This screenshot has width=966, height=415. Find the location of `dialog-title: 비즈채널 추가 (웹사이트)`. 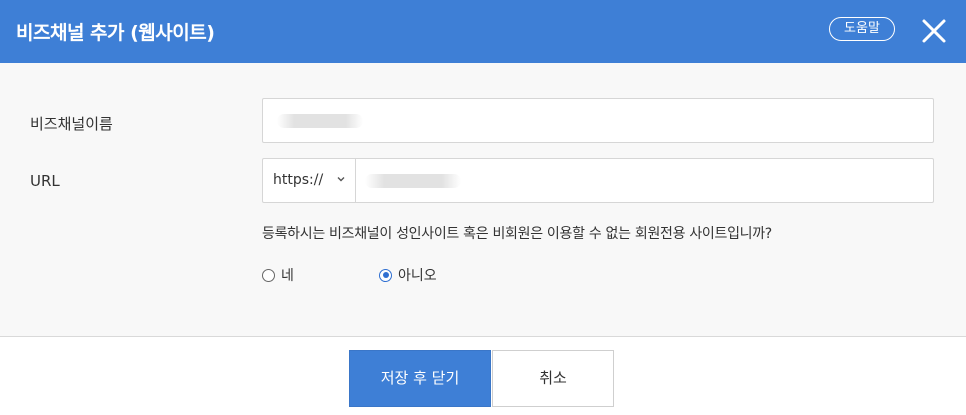

dialog-title: 비즈채널 추가 (웹사이트) is located at coordinates (115, 33).